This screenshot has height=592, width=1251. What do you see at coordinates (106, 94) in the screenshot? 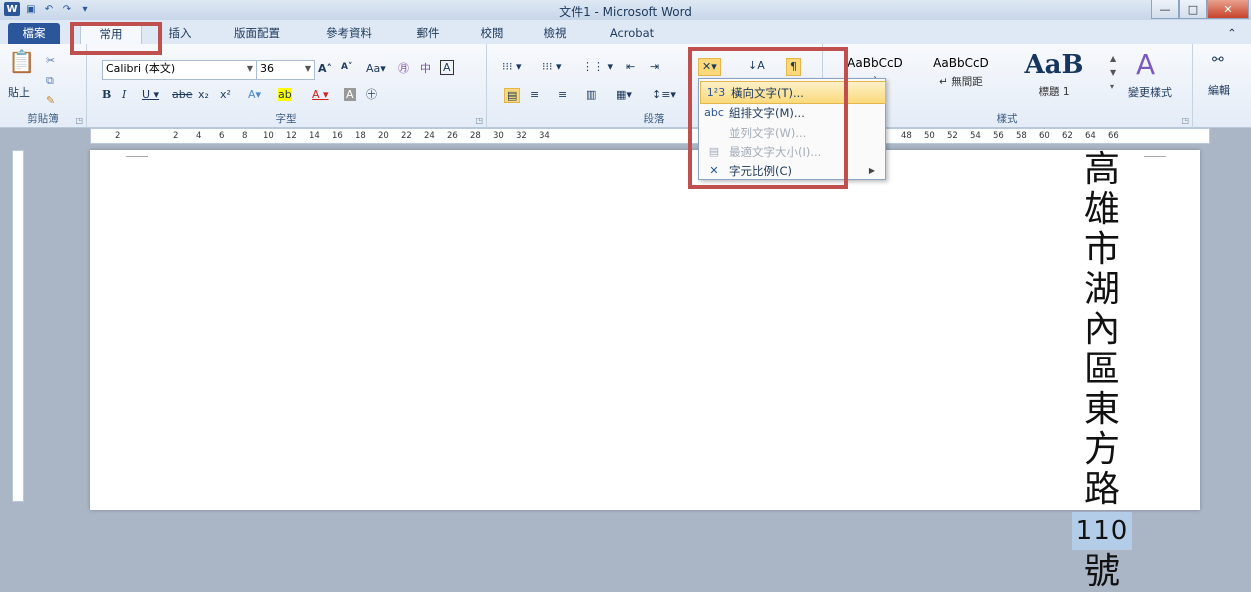
I see `bold-icon: B` at bounding box center [106, 94].